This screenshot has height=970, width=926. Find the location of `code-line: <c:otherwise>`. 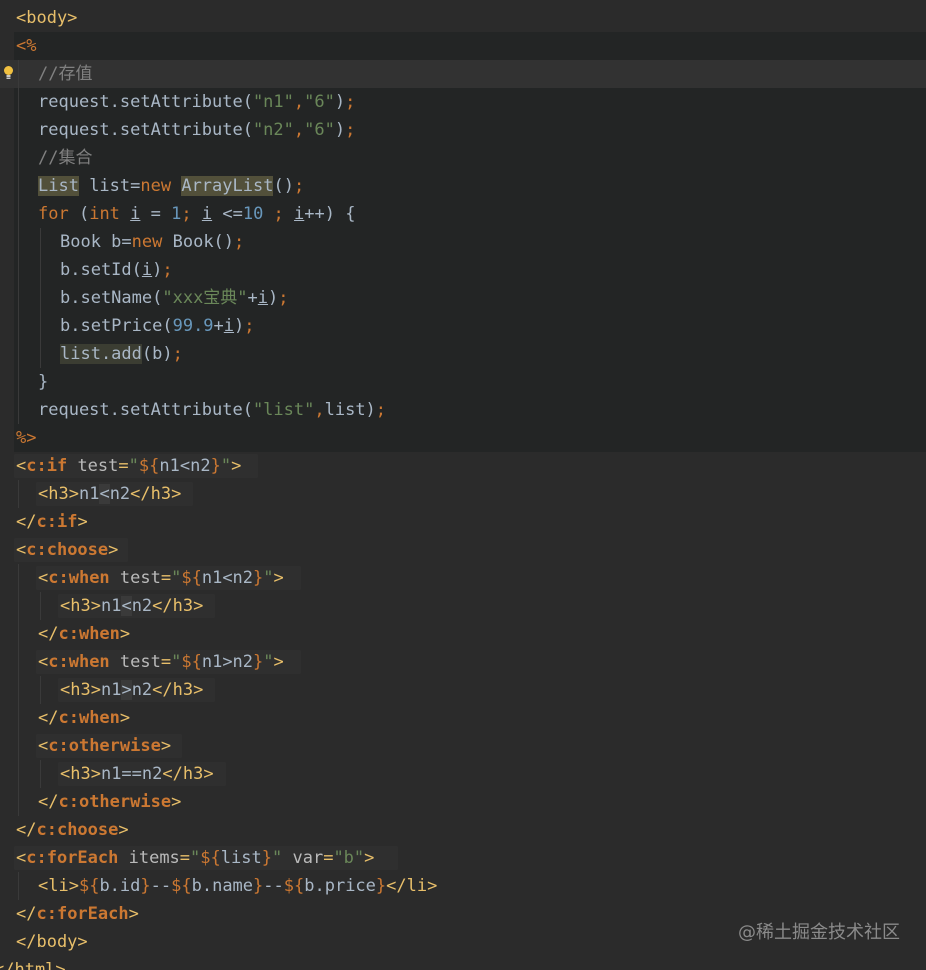

code-line: <c:otherwise> is located at coordinates (463, 746).